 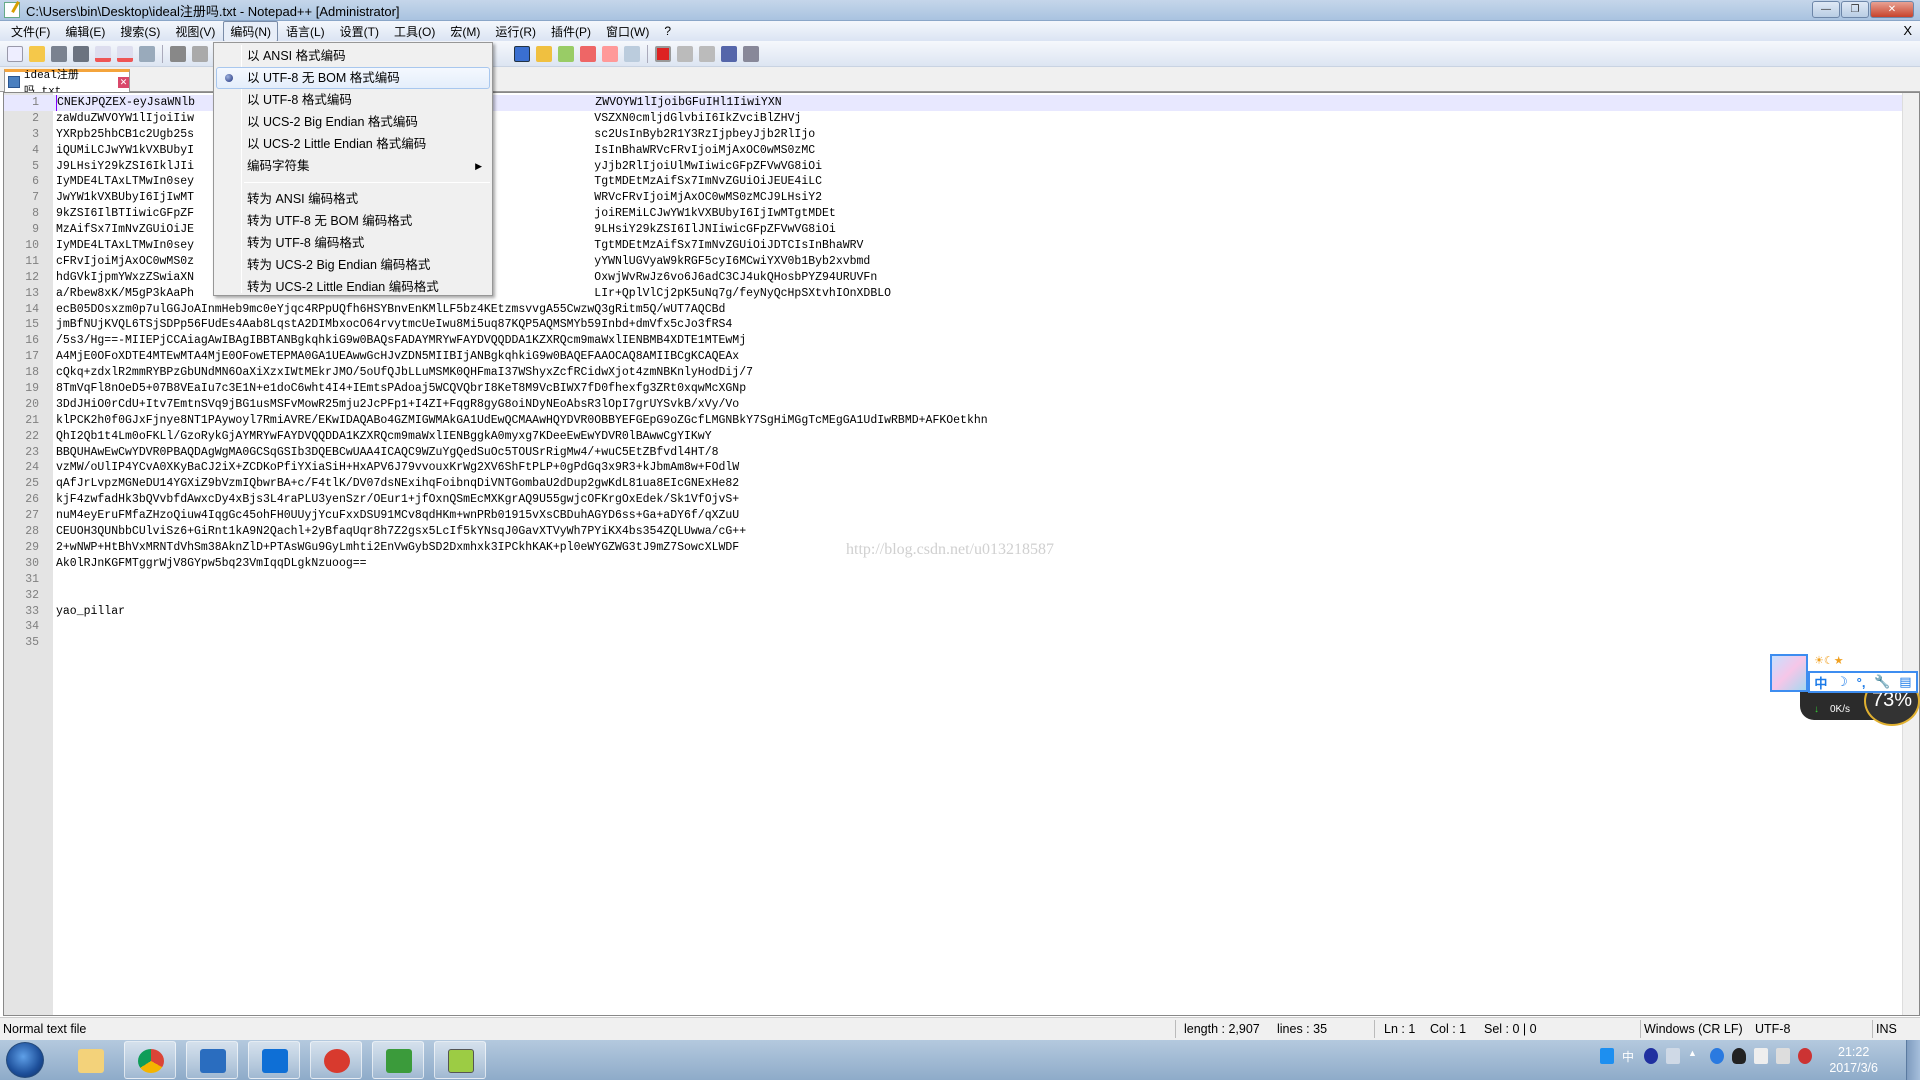 I want to click on tab-ideal-txt: ideal注册吗.txt ✕, so click(x=67, y=83).